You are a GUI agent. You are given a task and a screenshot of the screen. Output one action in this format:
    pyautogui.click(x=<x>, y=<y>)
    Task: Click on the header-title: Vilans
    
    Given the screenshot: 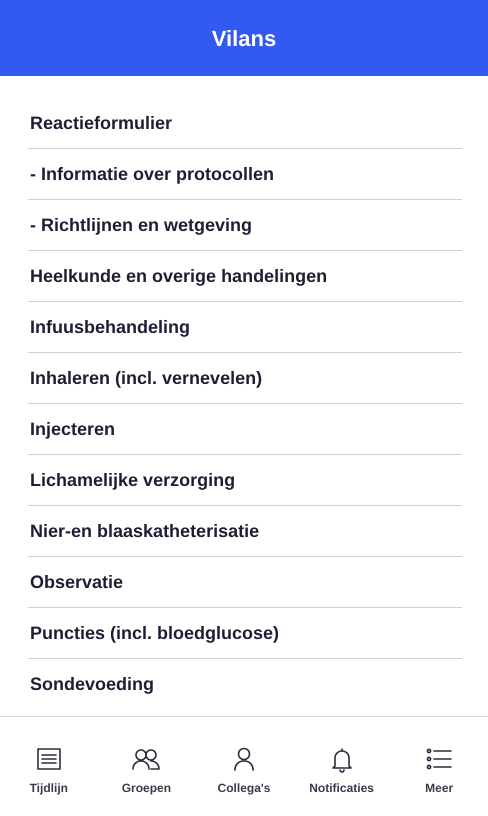 What is the action you would take?
    pyautogui.click(x=244, y=38)
    